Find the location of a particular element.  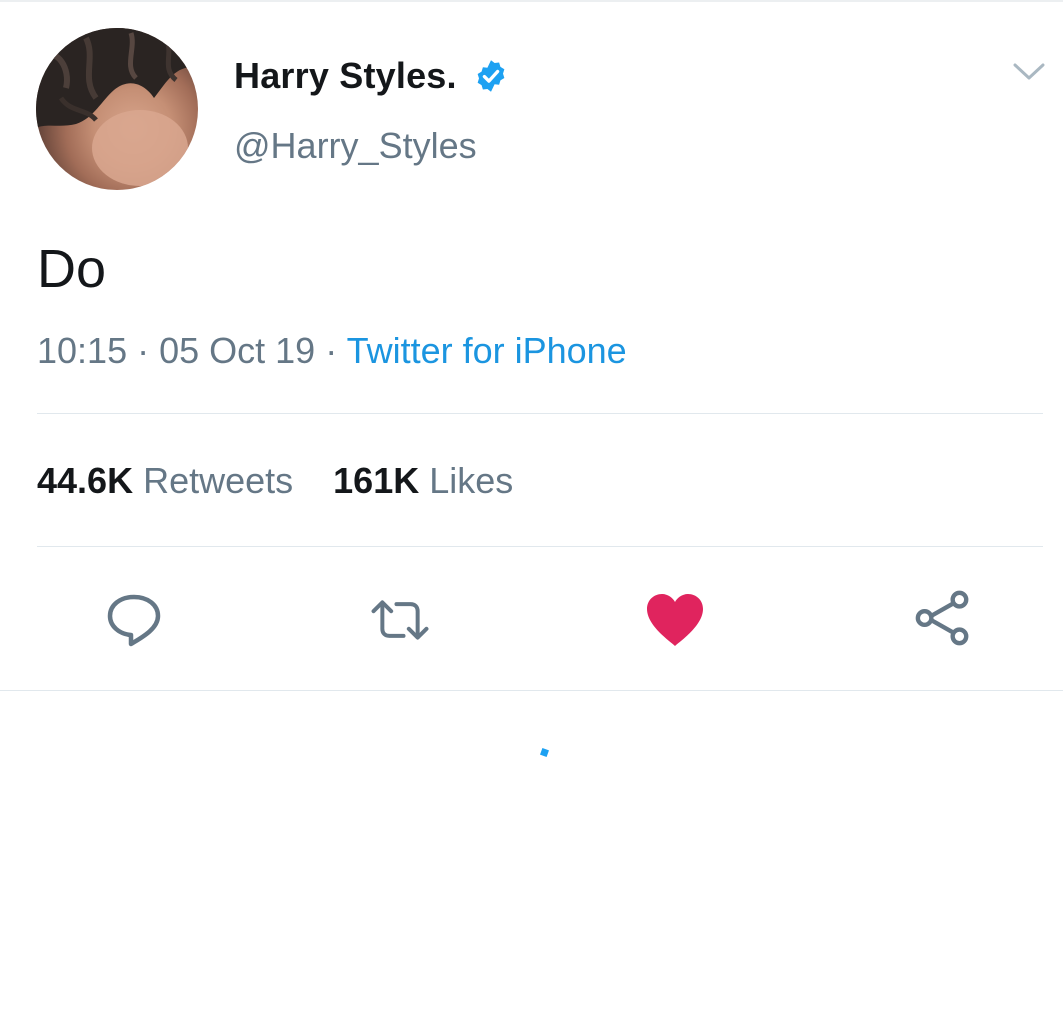

author-avatar is located at coordinates (117, 109).